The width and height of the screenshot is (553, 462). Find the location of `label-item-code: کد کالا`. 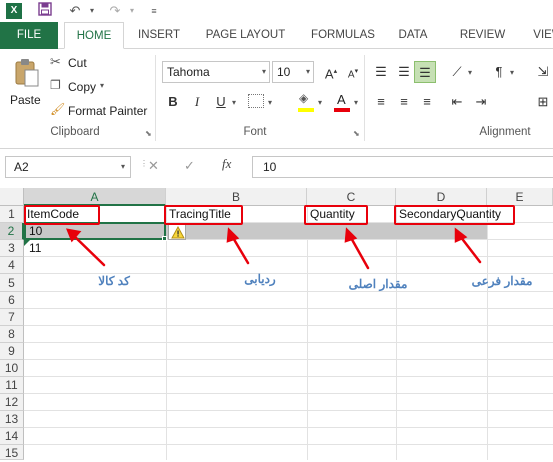

label-item-code: کد کالا is located at coordinates (114, 281).